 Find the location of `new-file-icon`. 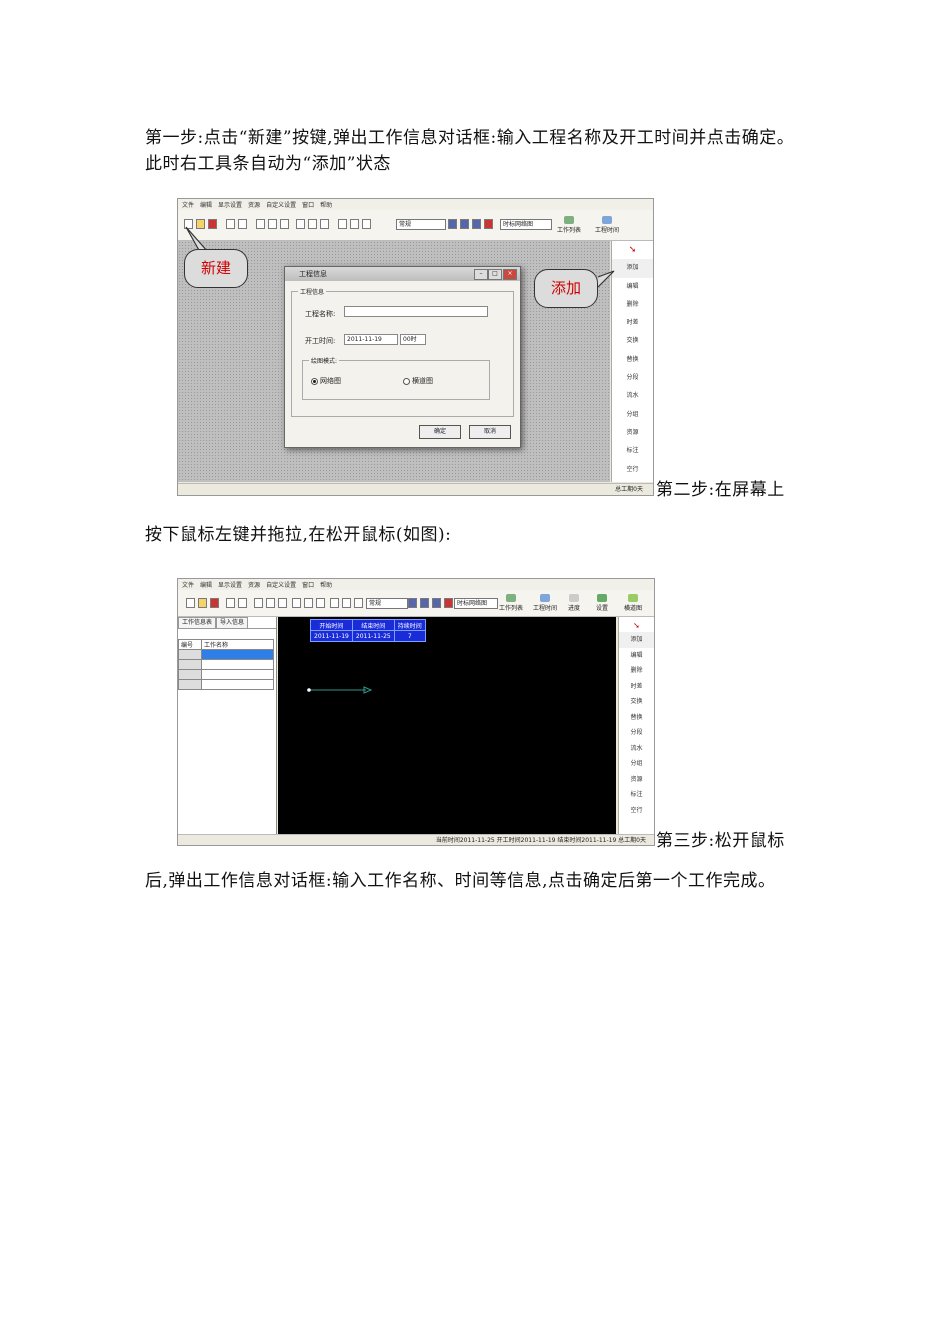

new-file-icon is located at coordinates (190, 603).